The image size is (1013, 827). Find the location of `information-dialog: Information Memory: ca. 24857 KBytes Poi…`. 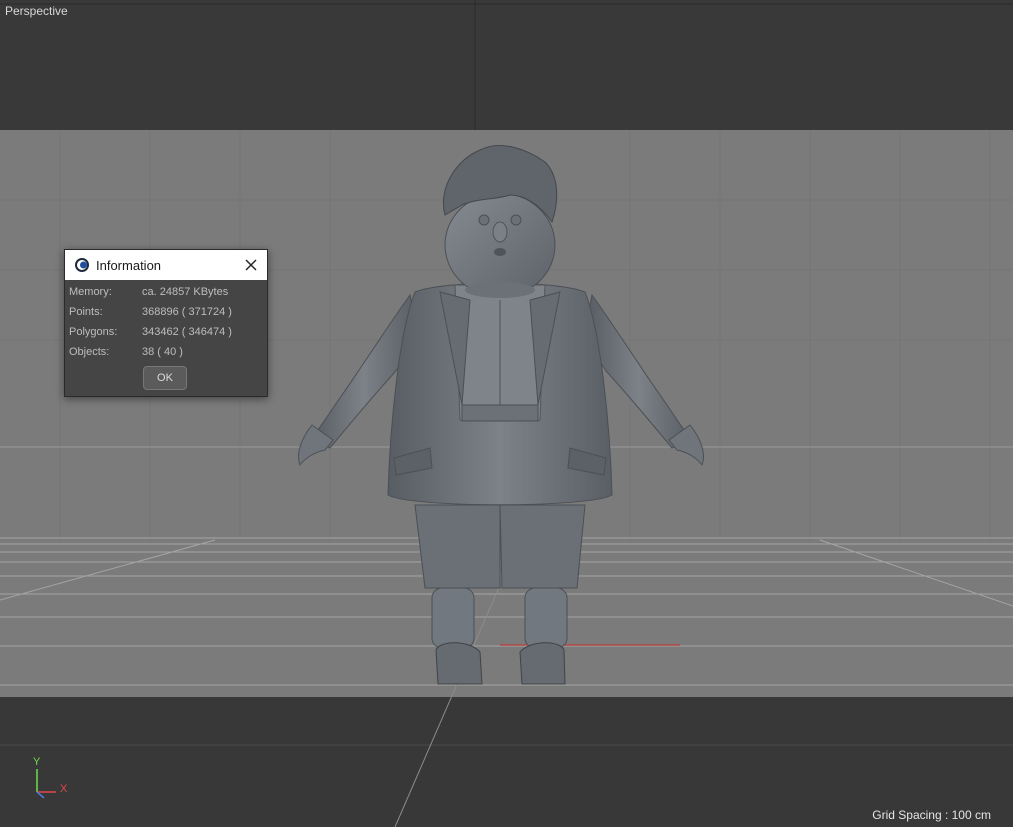

information-dialog: Information Memory: ca. 24857 KBytes Poi… is located at coordinates (166, 323).